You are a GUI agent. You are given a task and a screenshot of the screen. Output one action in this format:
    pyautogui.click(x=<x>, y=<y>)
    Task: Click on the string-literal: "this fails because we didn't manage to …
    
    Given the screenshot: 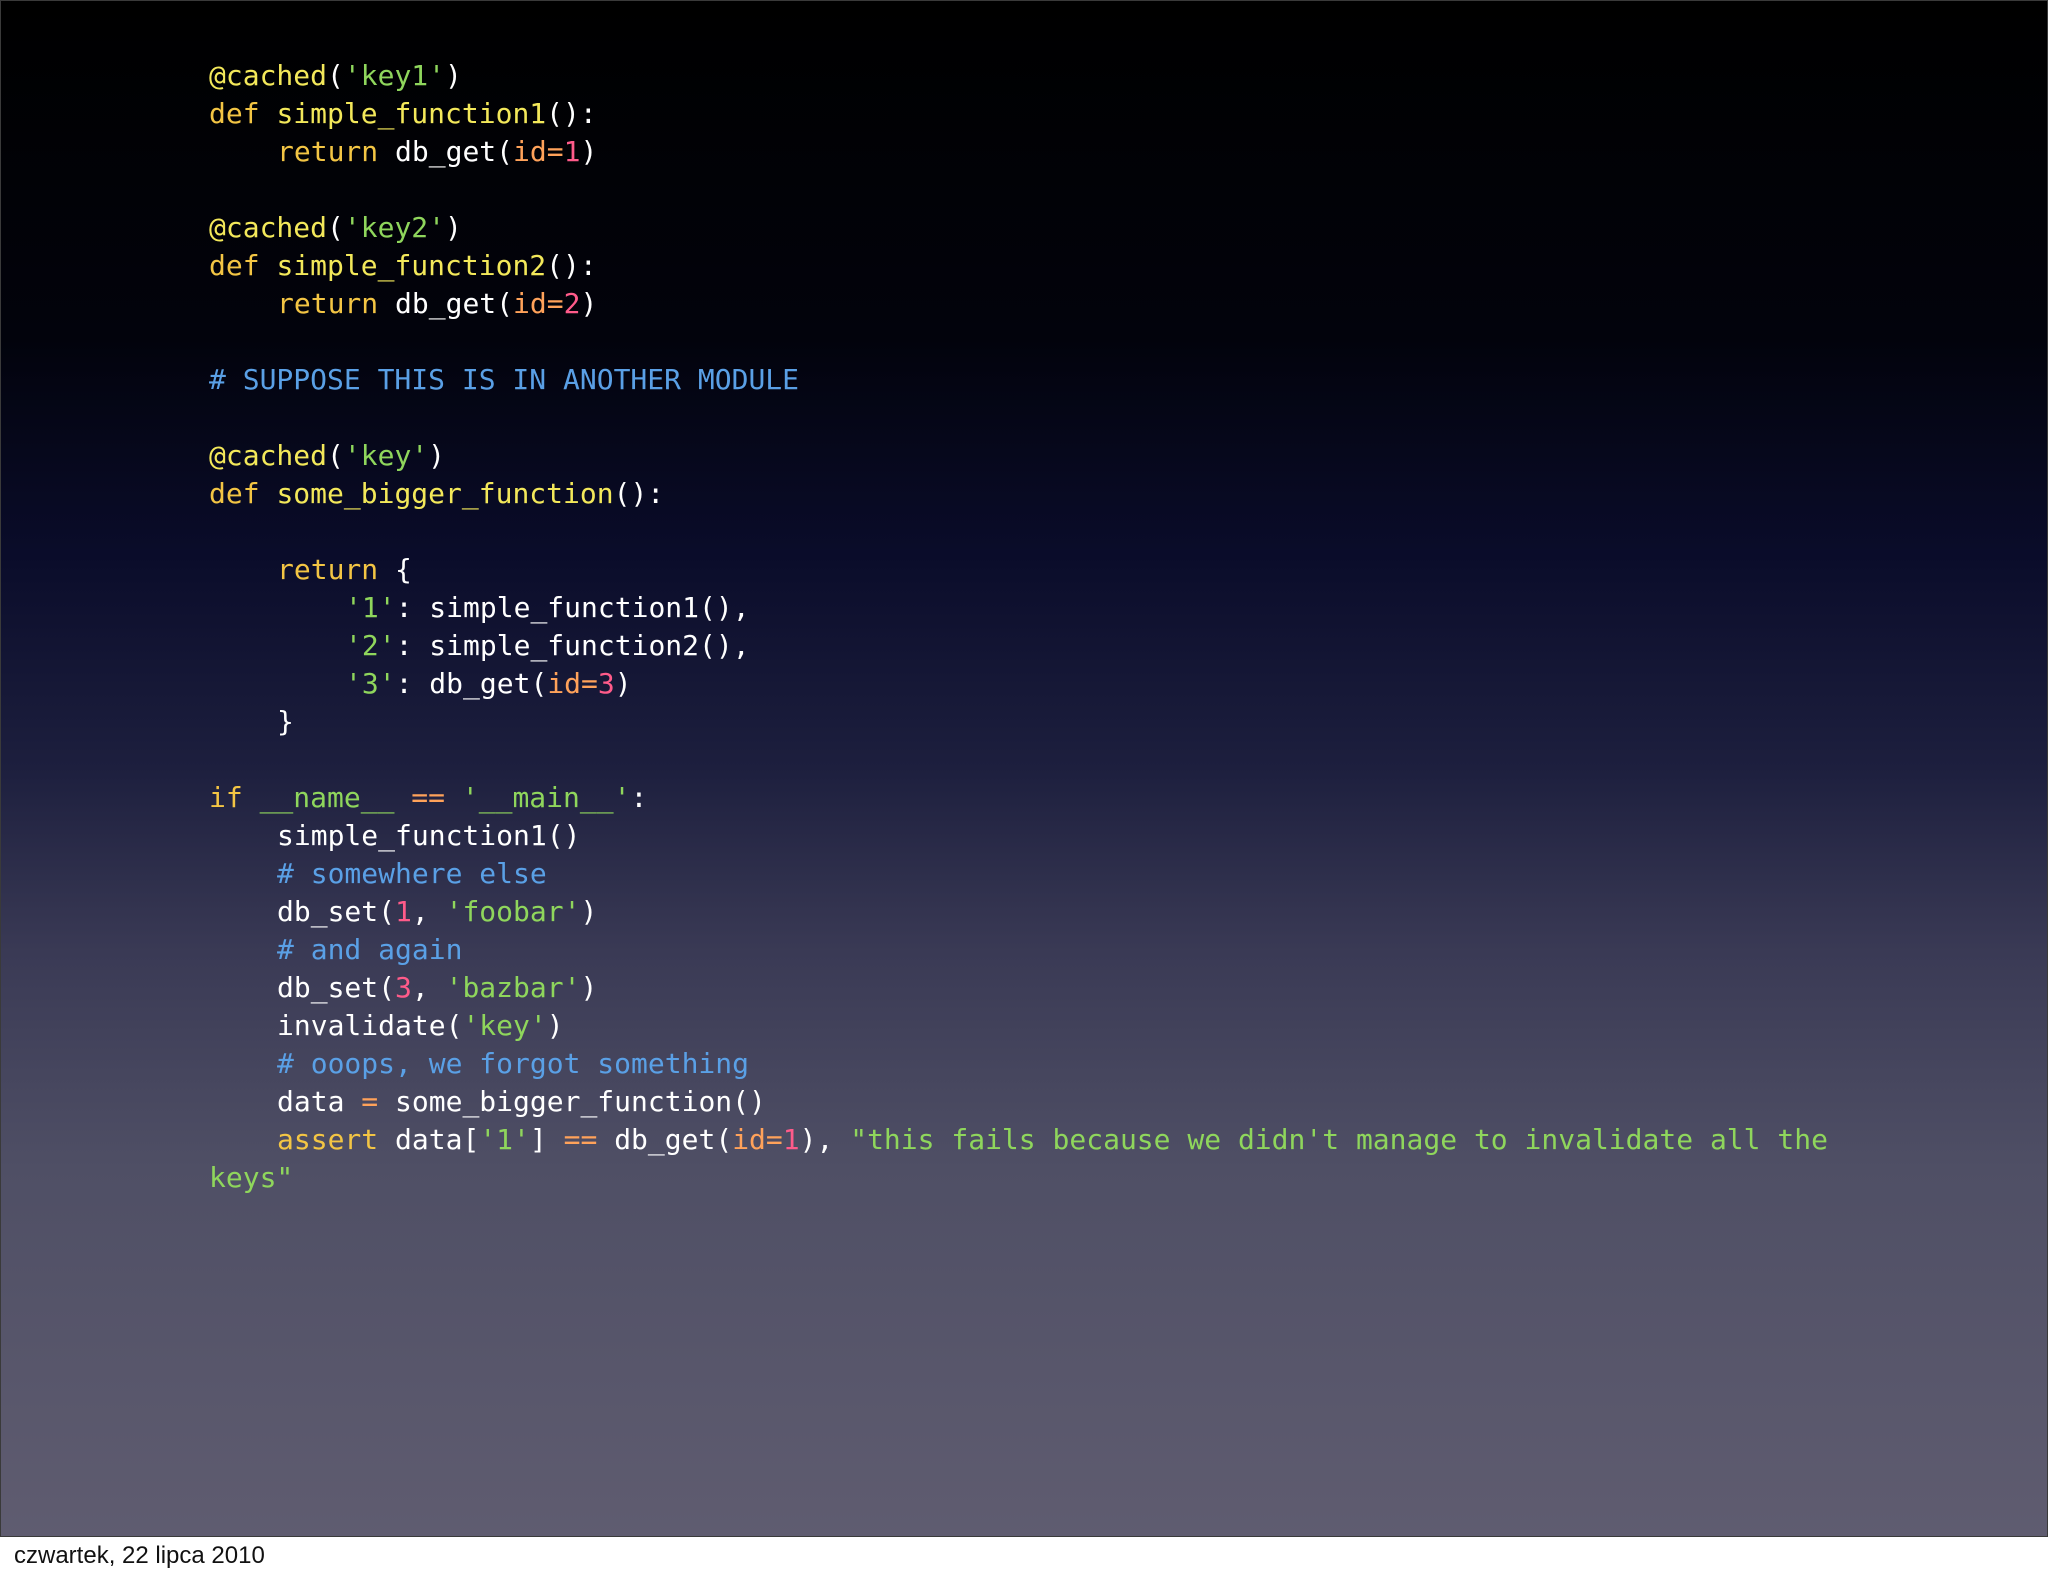 What is the action you would take?
    pyautogui.click(x=1339, y=1139)
    